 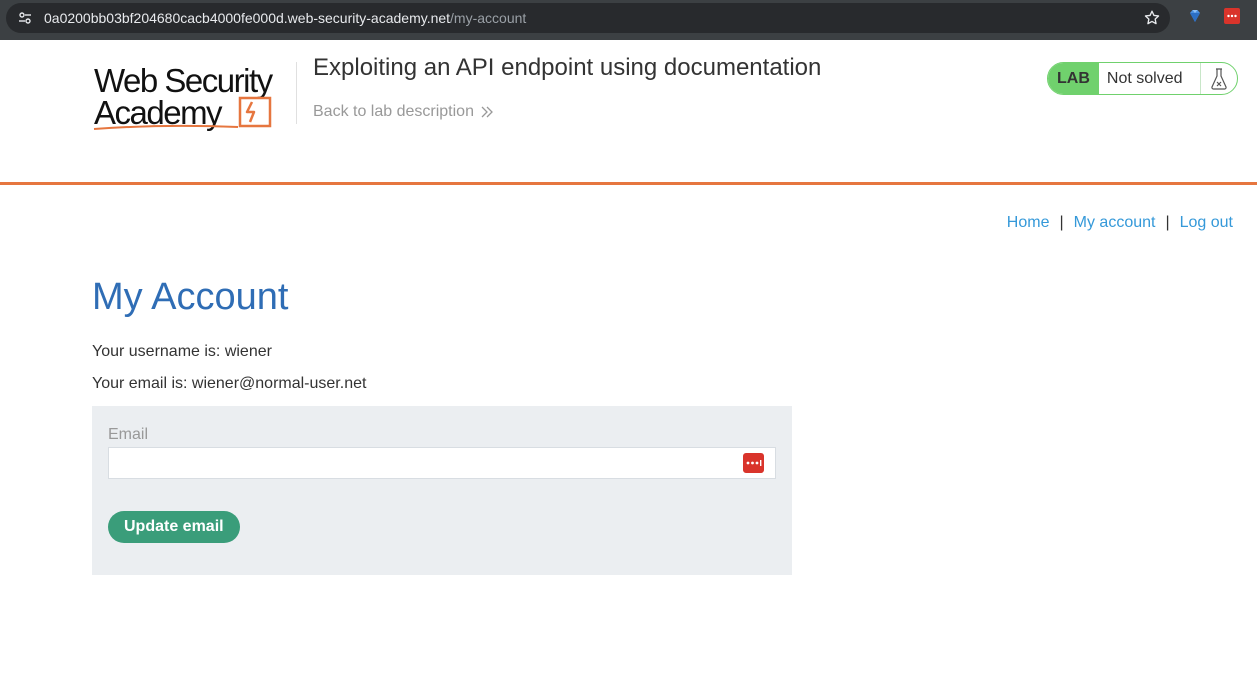 I want to click on web-security-academy-logo: Web Security Academy, so click(x=194, y=96).